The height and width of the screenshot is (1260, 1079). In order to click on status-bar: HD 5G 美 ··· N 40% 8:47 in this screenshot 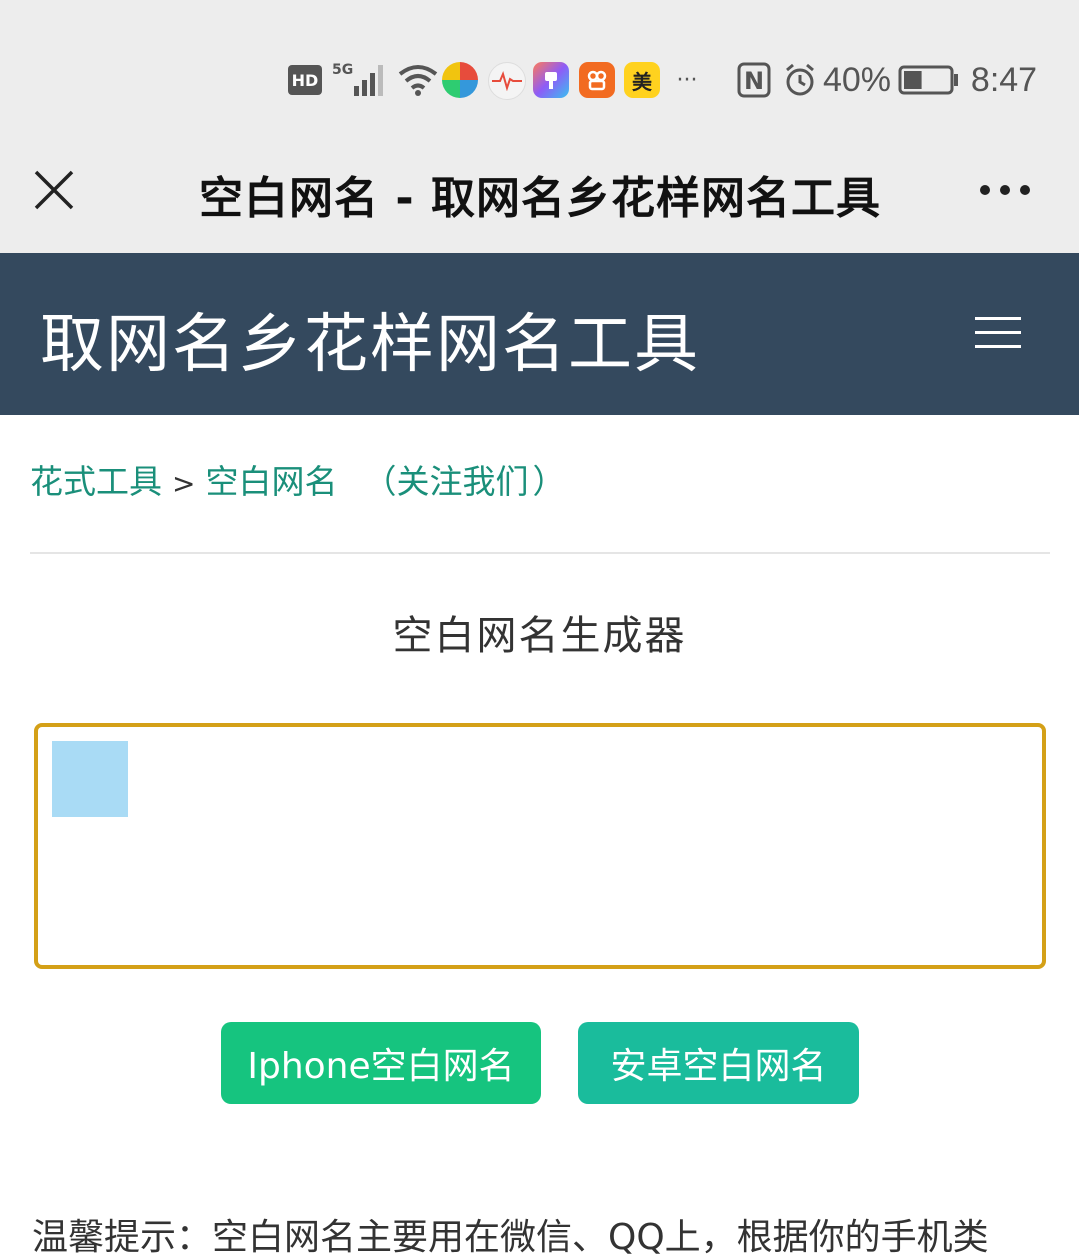, I will do `click(539, 70)`.